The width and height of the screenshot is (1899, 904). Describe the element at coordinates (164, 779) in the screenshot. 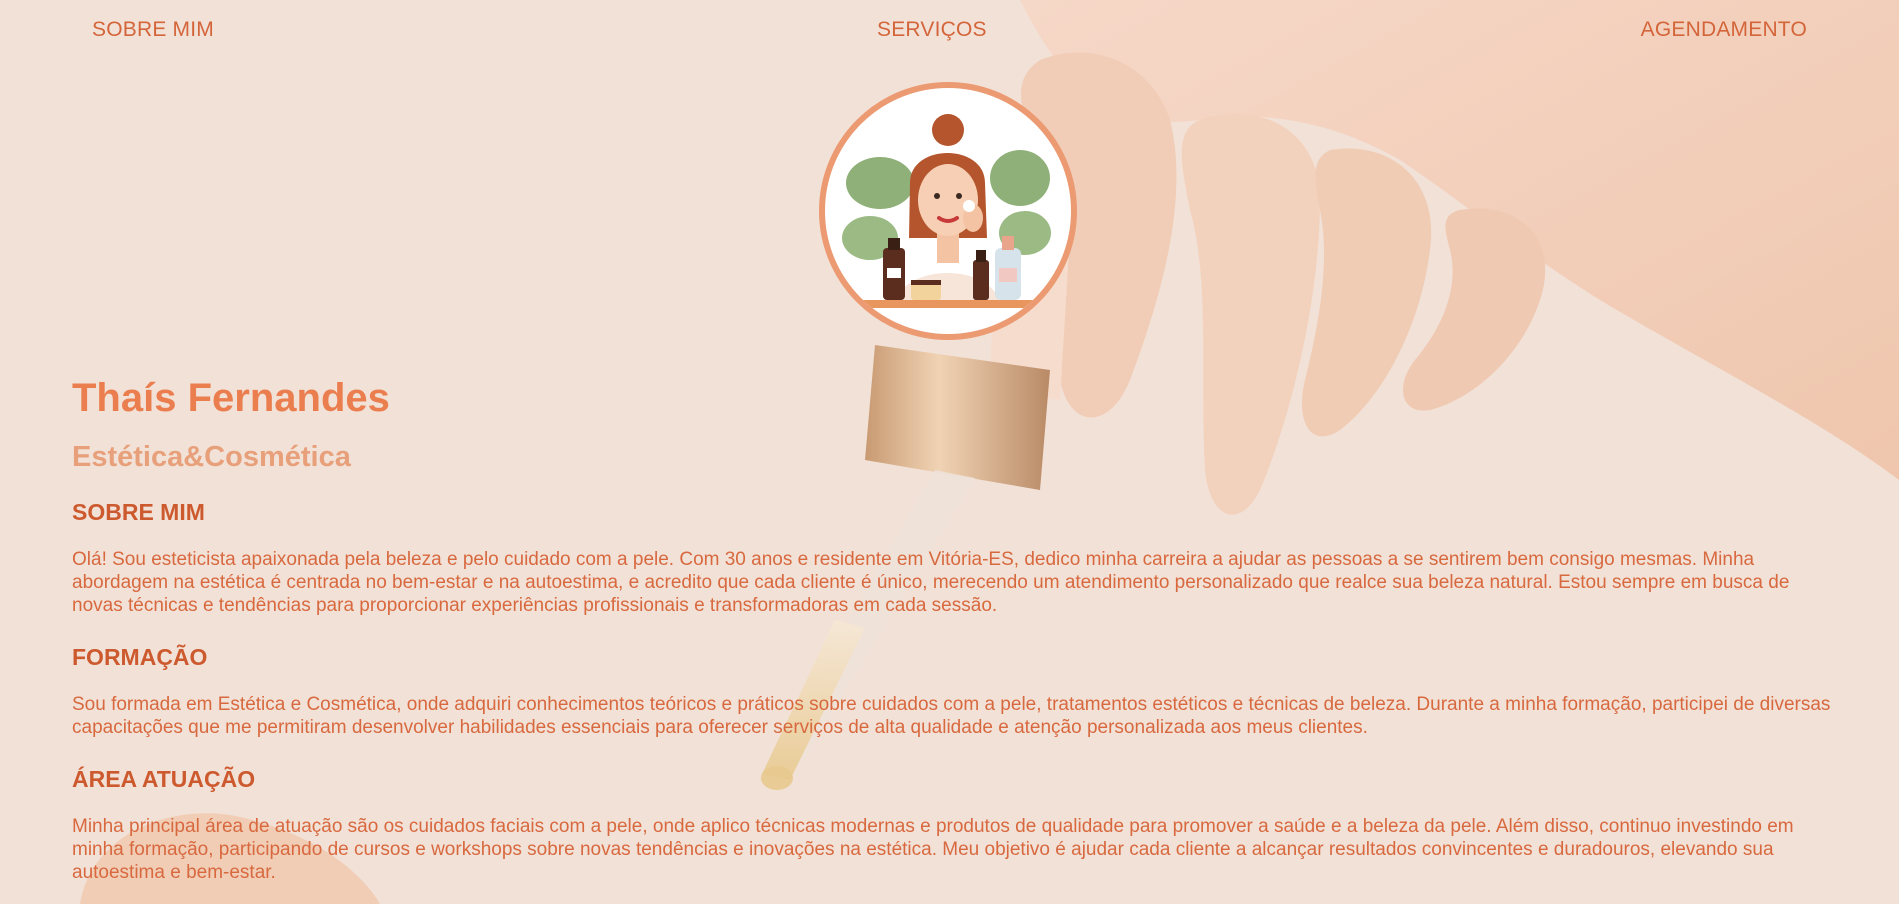

I see `section-title-area-atuacao: ÁREA ATUAÇÃO` at that location.